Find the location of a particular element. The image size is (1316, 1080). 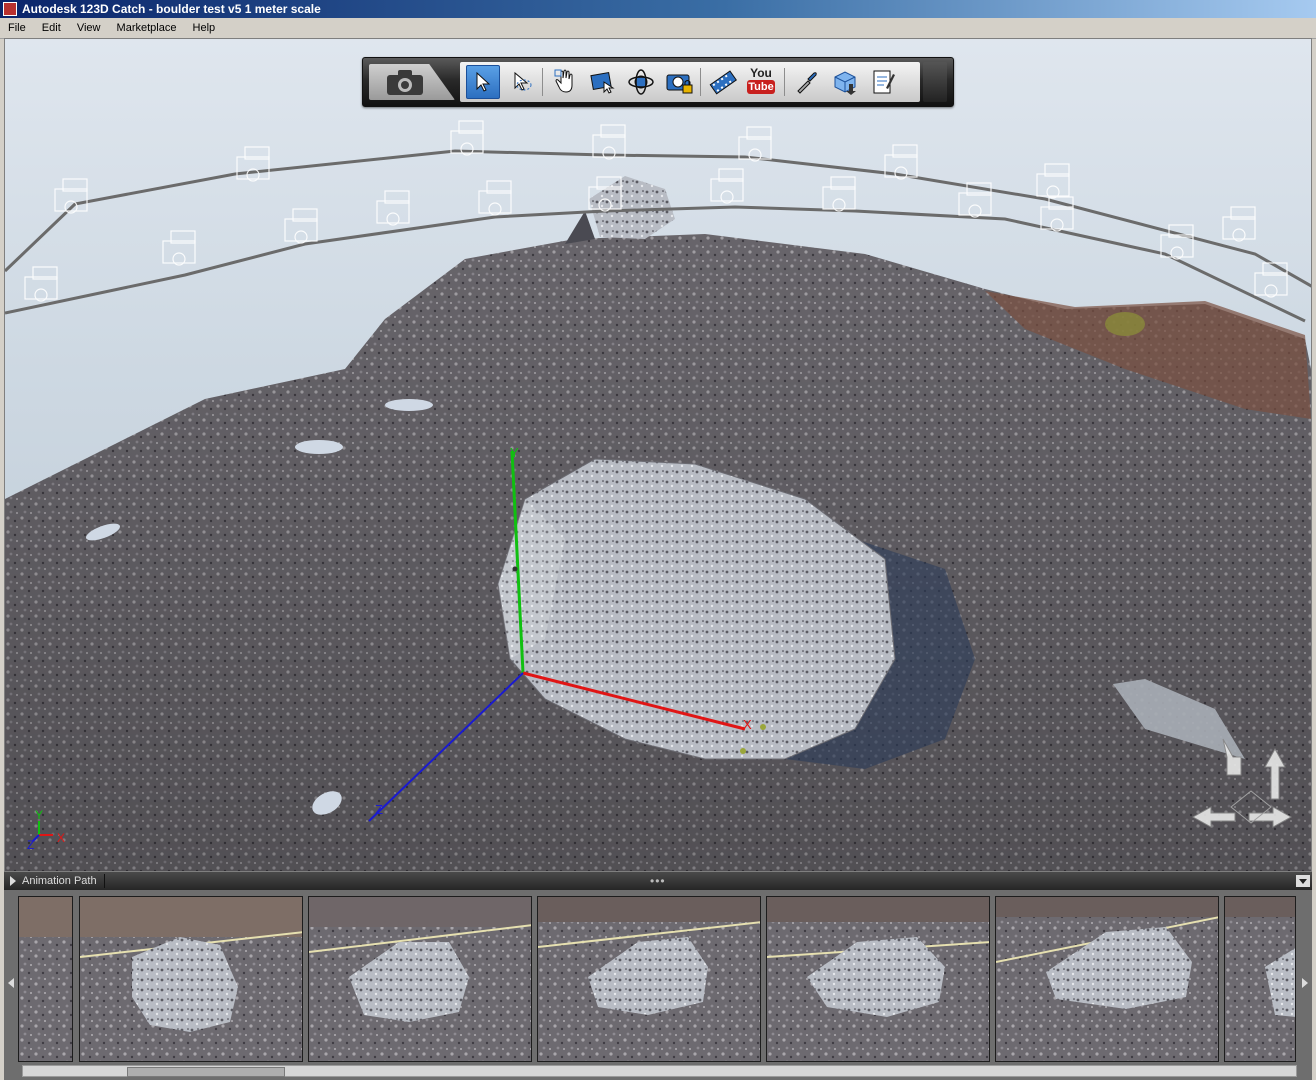

zoom-window-icon is located at coordinates (602, 82).